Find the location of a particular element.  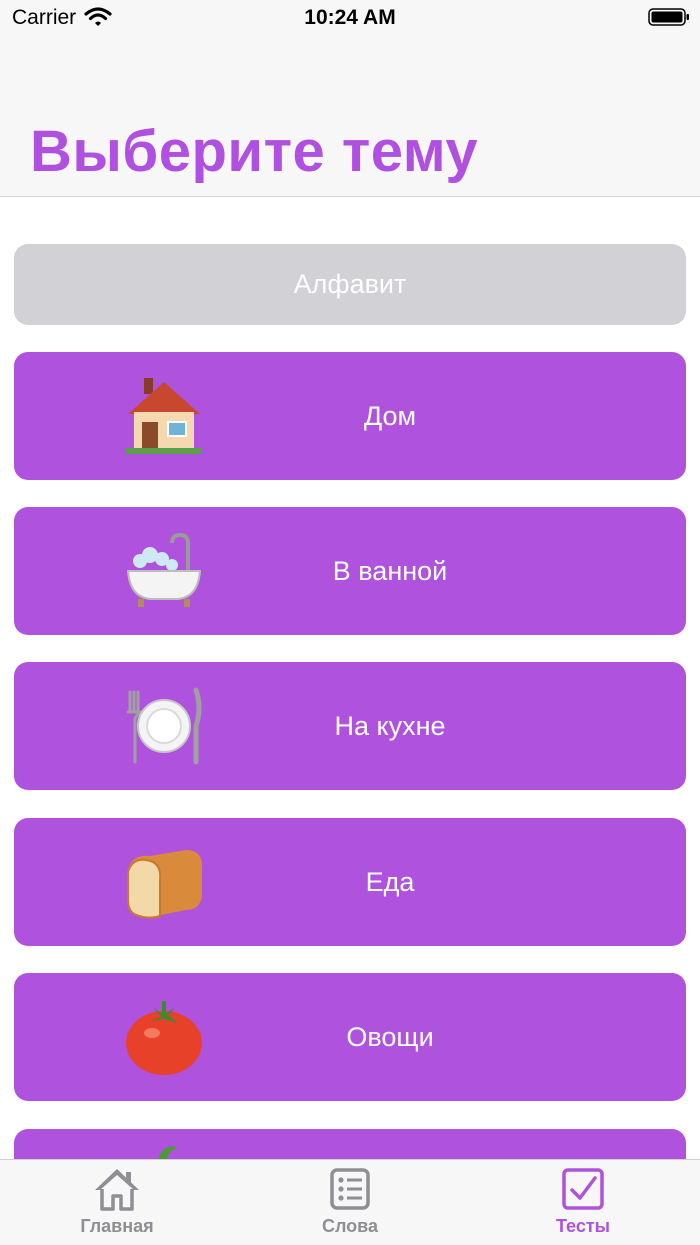

topic-label: На кухне is located at coordinates (390, 726).